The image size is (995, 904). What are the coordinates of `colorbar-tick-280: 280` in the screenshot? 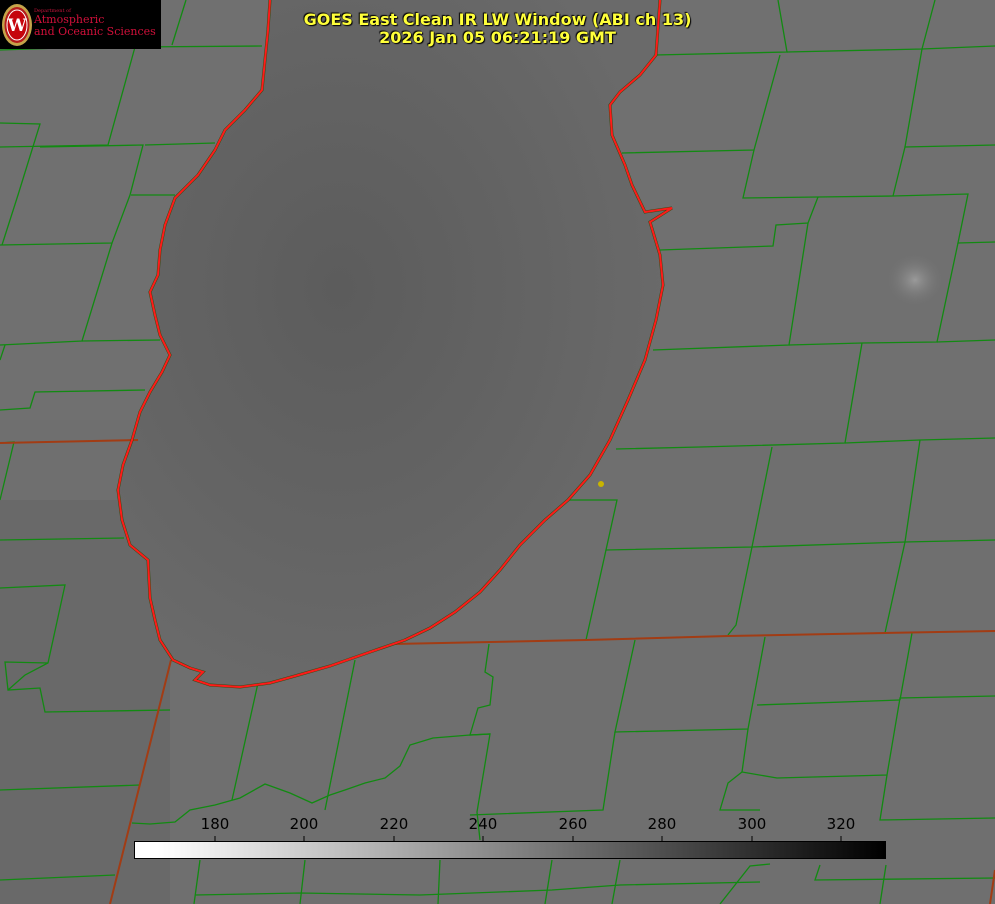 It's located at (662, 824).